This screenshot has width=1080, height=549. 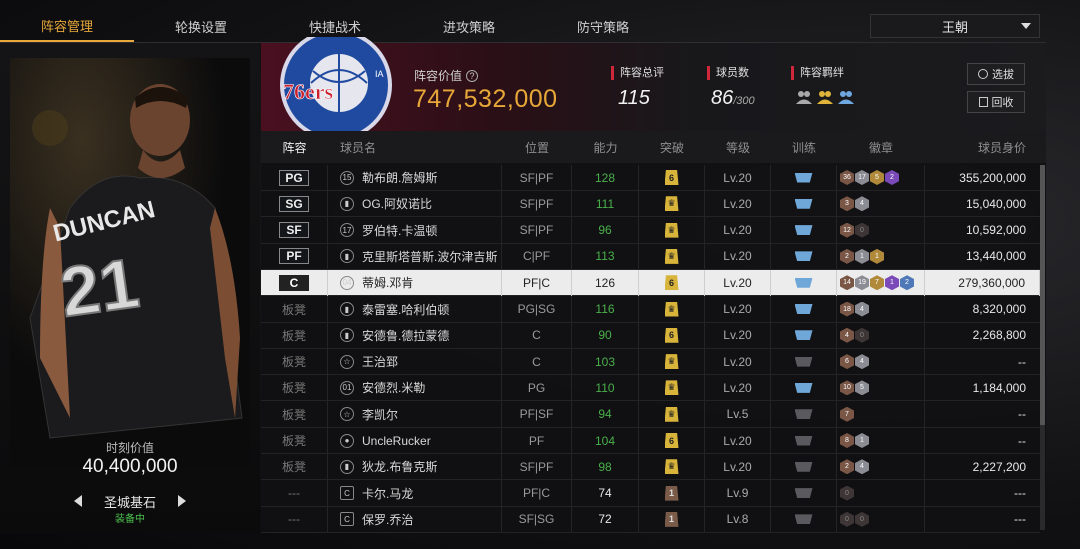 I want to click on equipped-status: 装备中, so click(x=130, y=519).